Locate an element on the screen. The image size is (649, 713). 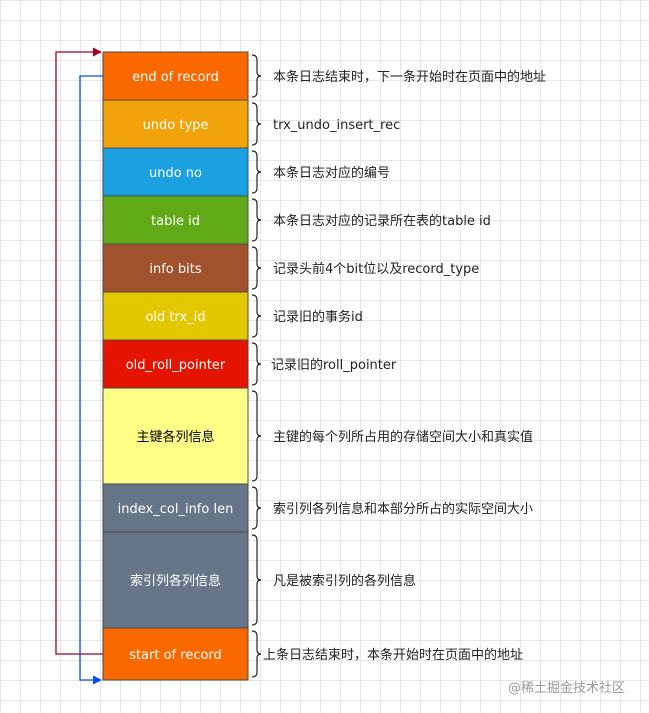
field-label: table id is located at coordinates (175, 221).